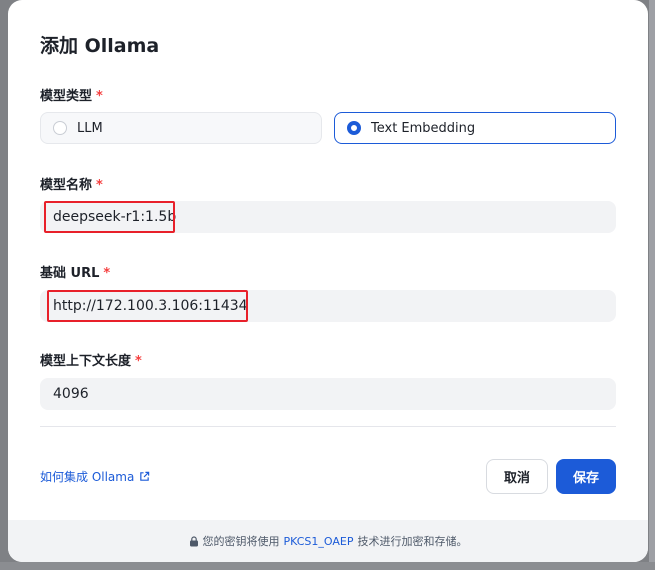 The image size is (655, 570). What do you see at coordinates (90, 128) in the screenshot?
I see `option-label: LLM` at bounding box center [90, 128].